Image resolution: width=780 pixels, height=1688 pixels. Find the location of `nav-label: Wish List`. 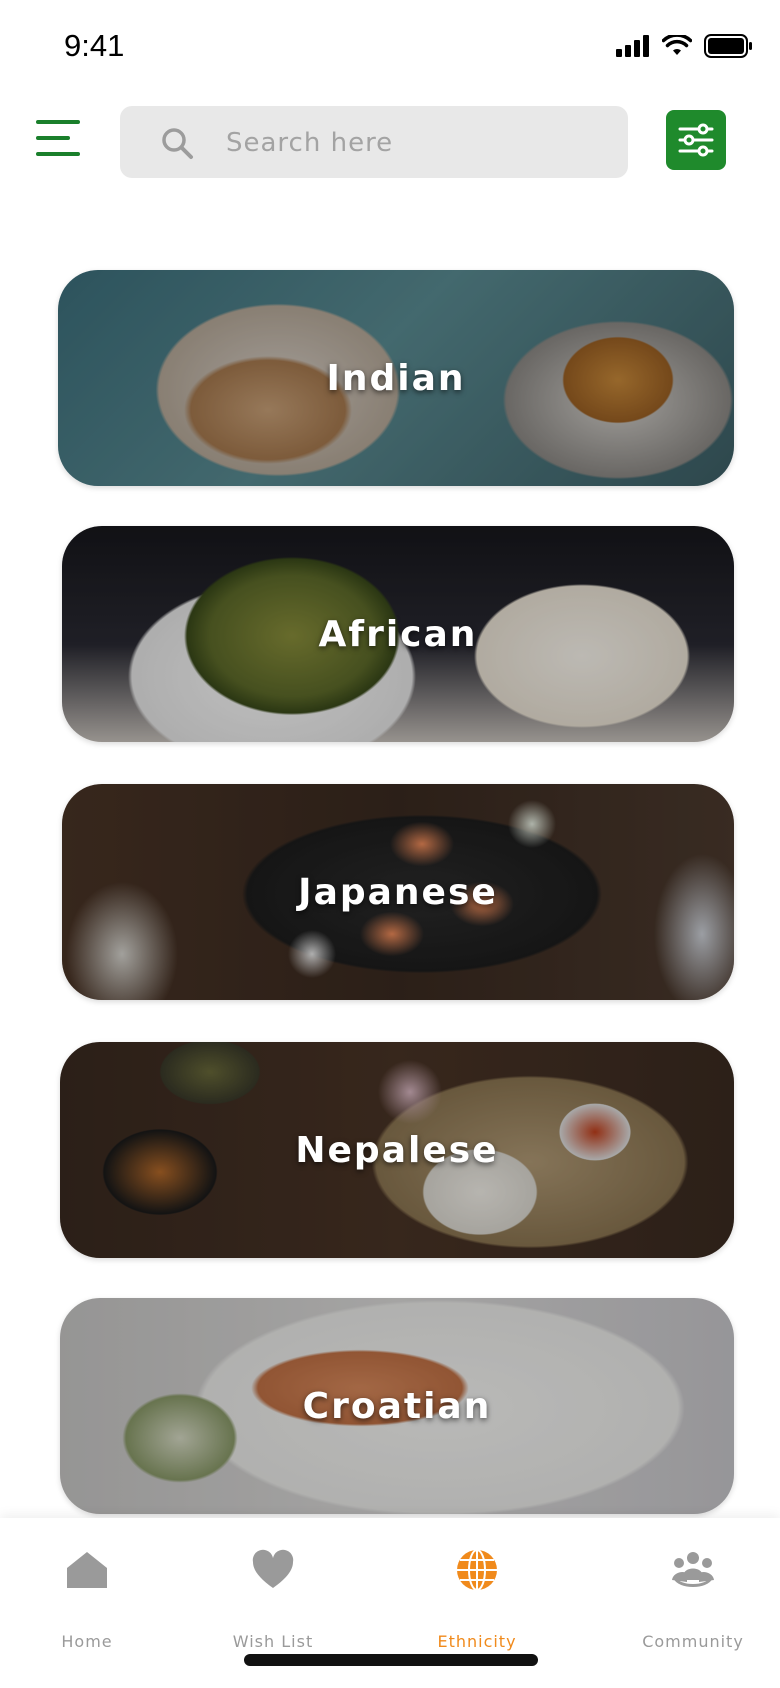

nav-label: Wish List is located at coordinates (273, 1641).